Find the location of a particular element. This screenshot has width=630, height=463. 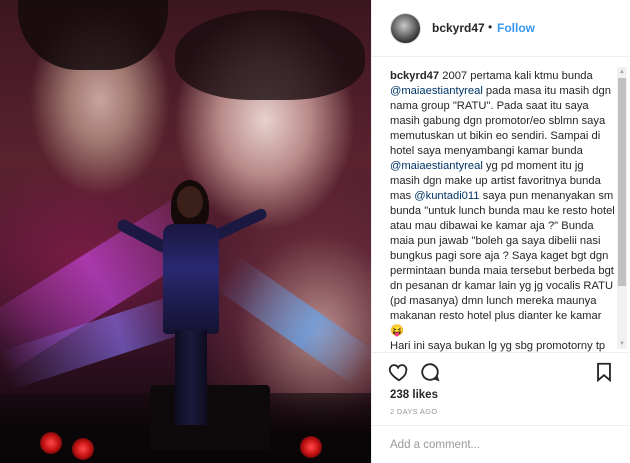

bookmark-icon is located at coordinates (604, 372).